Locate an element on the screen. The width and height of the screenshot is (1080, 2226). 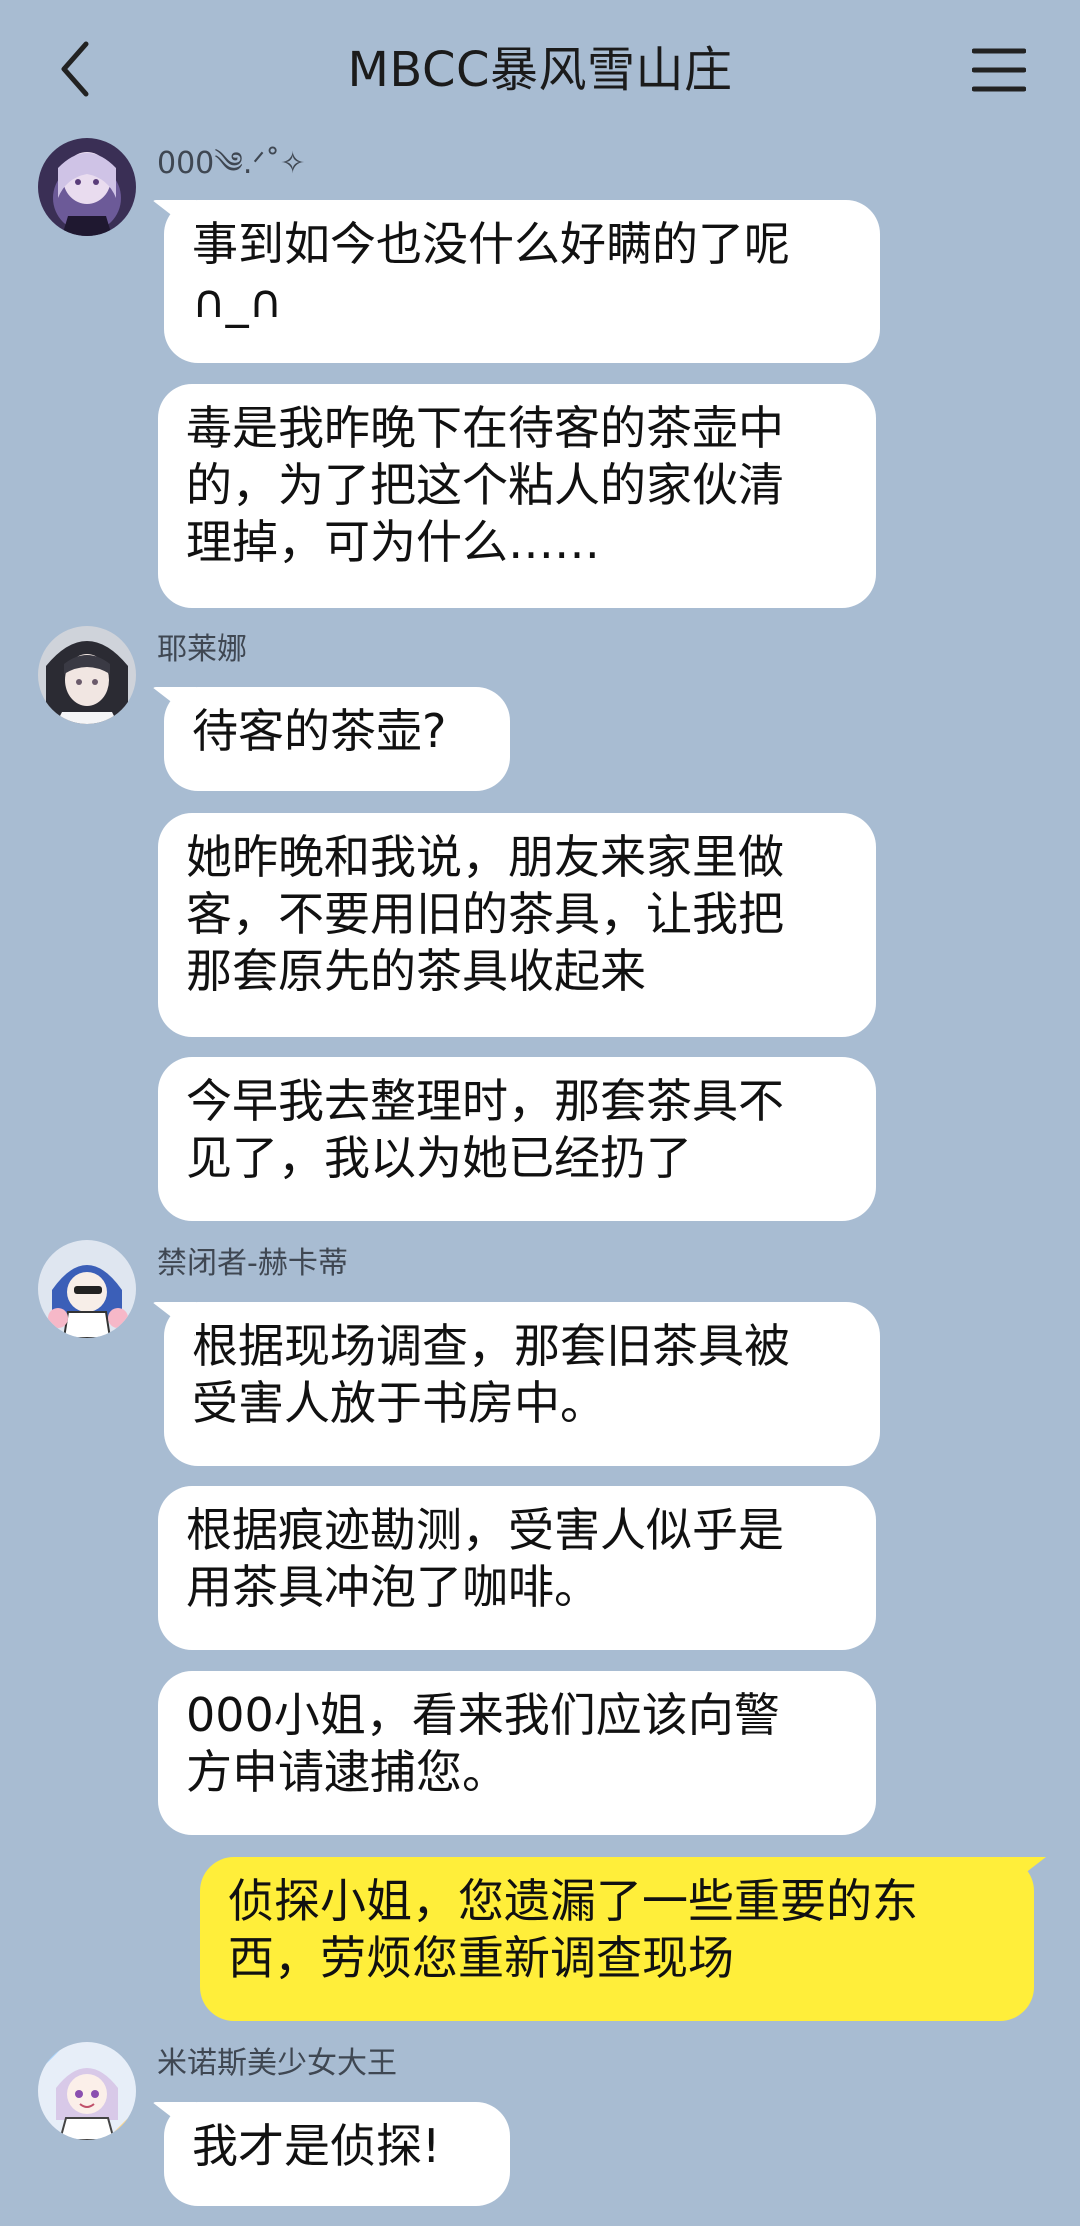
chat-header: MBCC暴风雪山庄 is located at coordinates (540, 70).